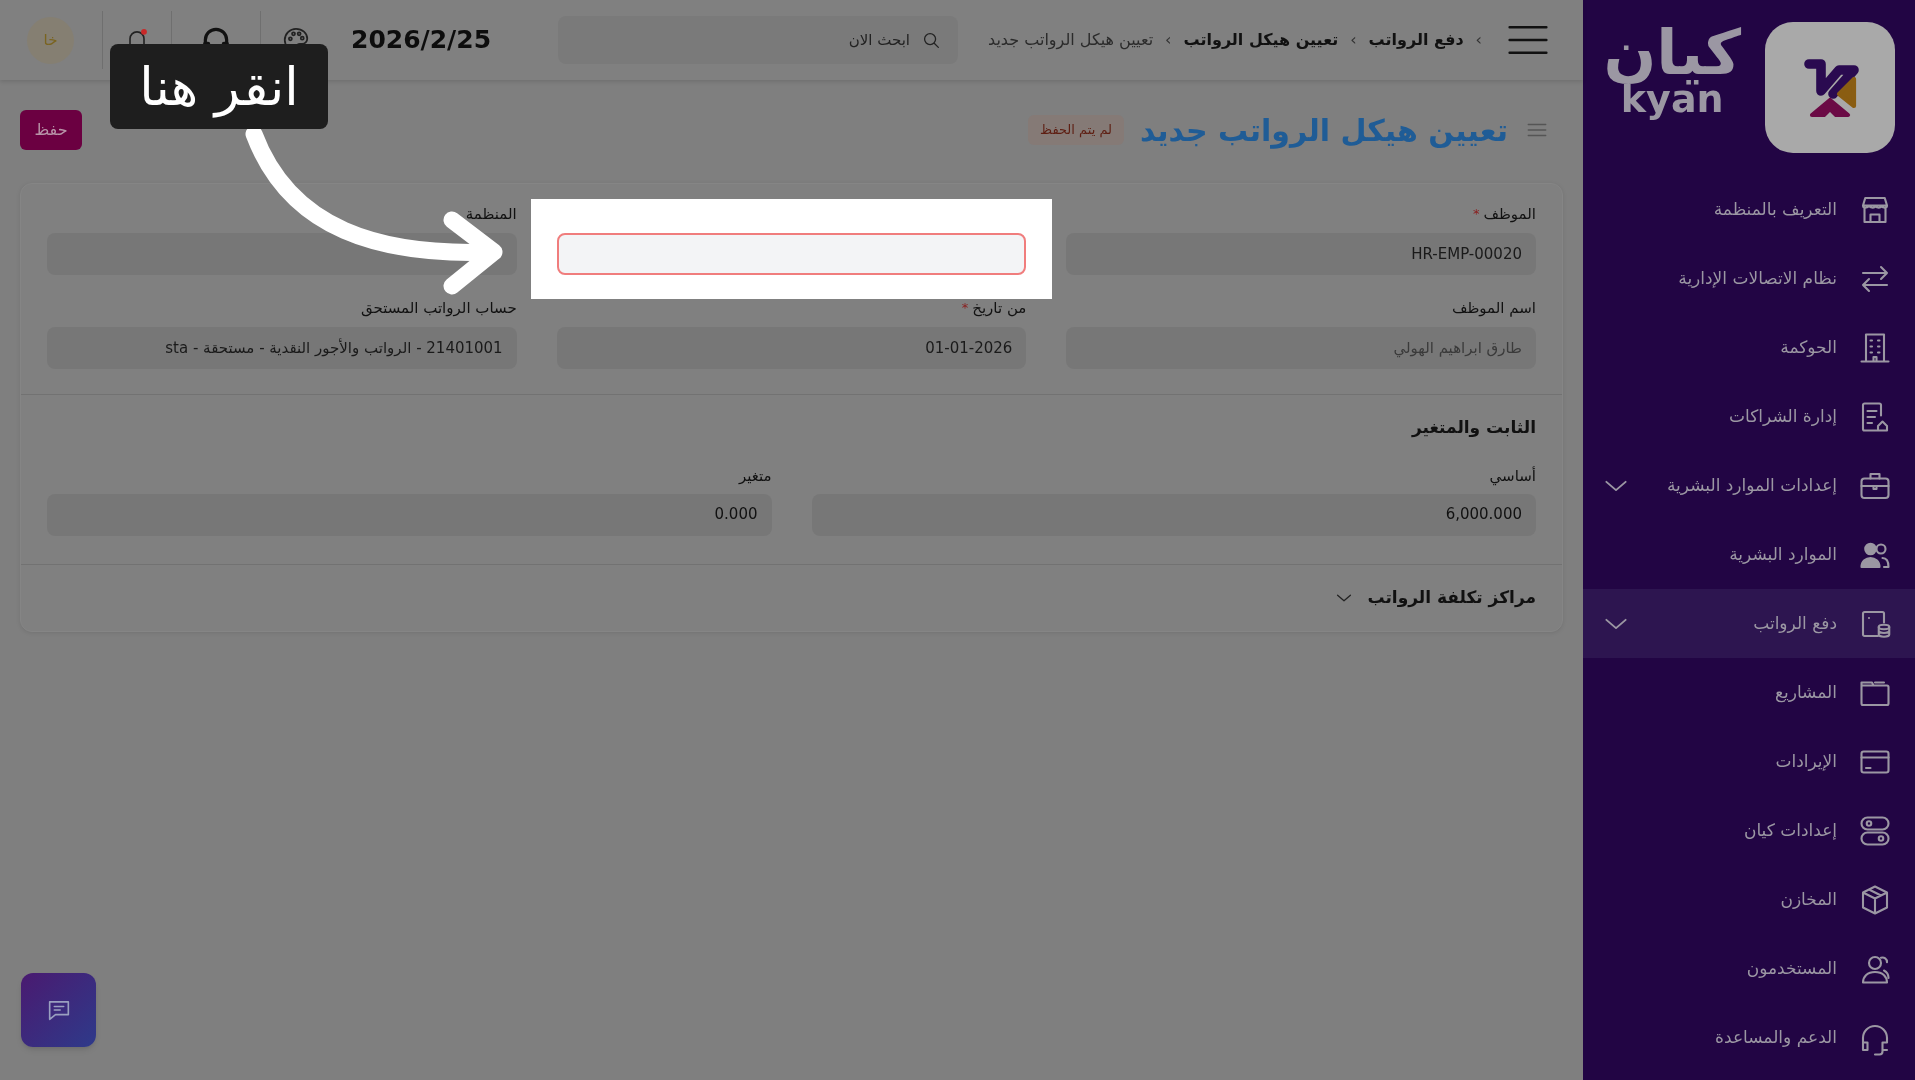 The width and height of the screenshot is (1915, 1080). Describe the element at coordinates (1749, 899) in the screenshot. I see `sidebar-item: المخازن` at that location.